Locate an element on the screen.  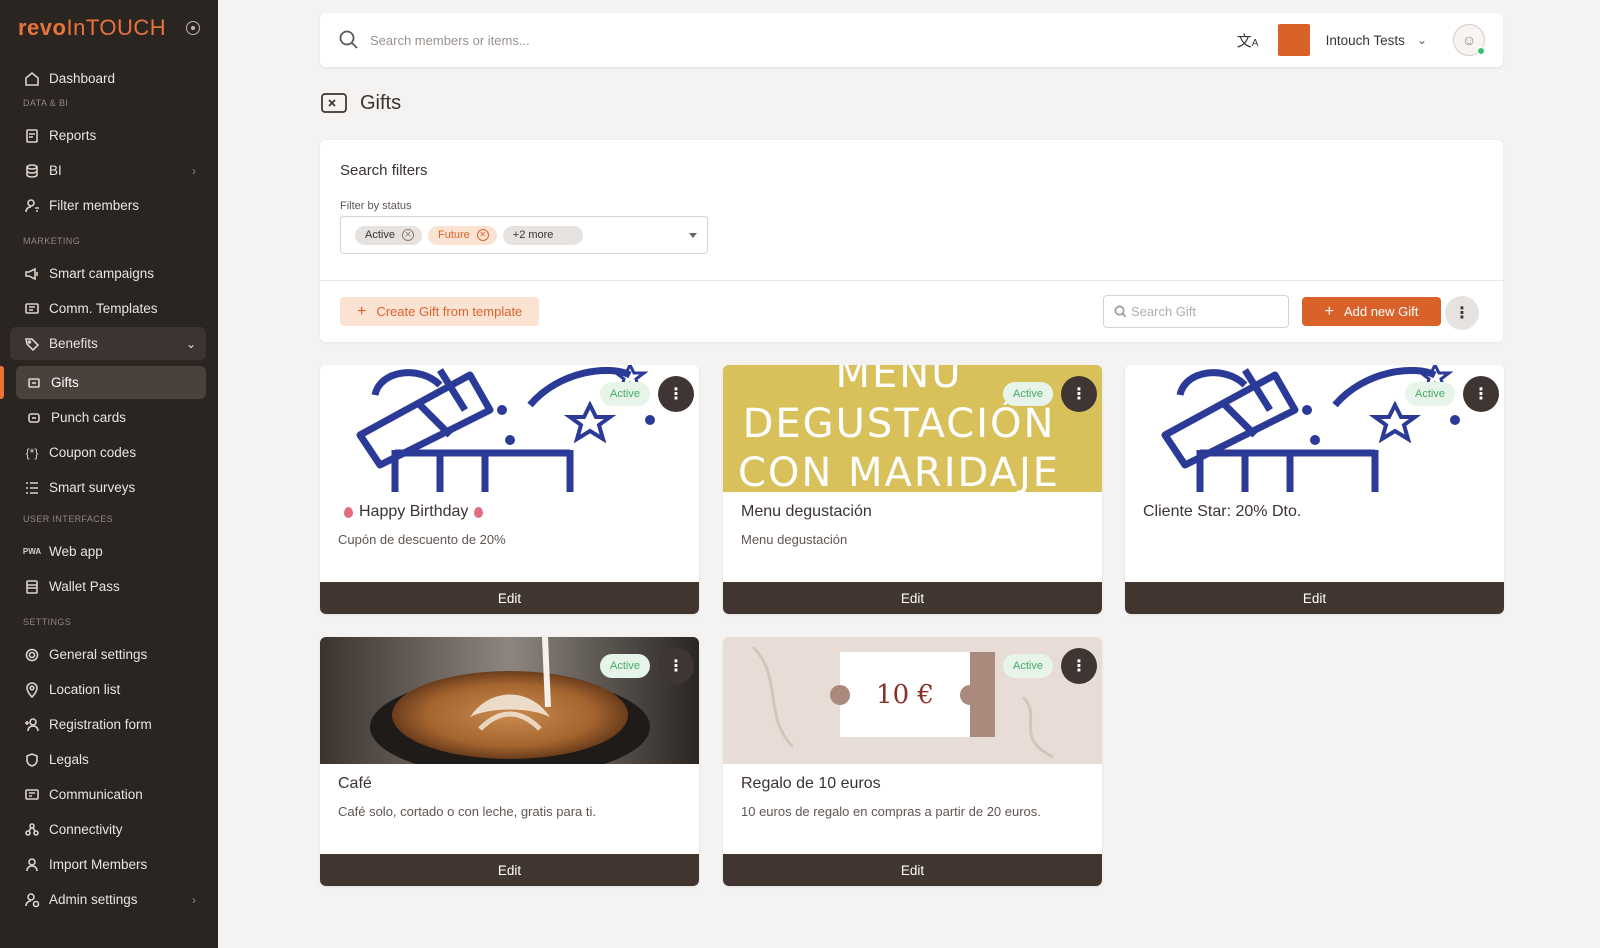
more-options-button: ⋮ is located at coordinates (1462, 313).